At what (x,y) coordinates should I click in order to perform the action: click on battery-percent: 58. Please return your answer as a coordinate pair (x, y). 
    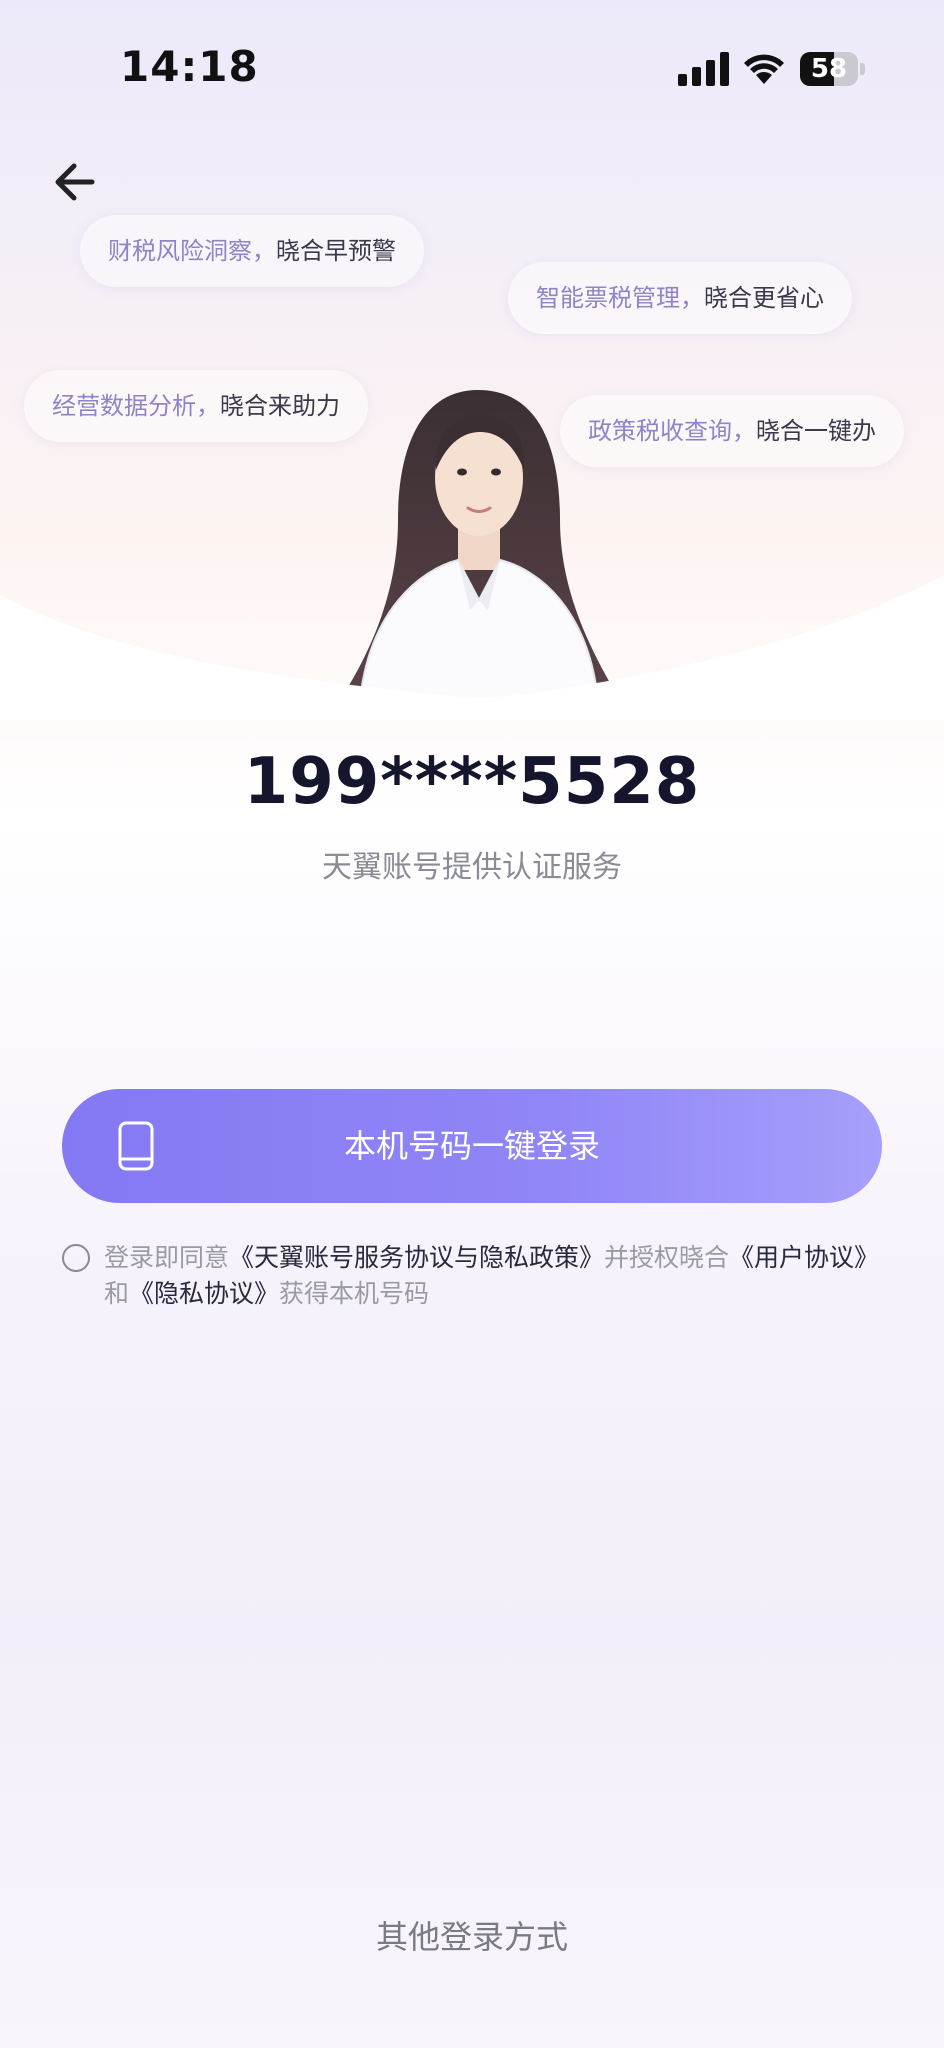
    Looking at the image, I should click on (829, 69).